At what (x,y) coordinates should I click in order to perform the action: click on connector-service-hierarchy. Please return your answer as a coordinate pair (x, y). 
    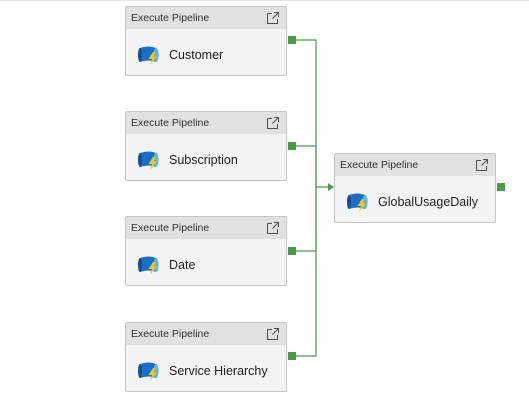
    Looking at the image, I should click on (306, 272).